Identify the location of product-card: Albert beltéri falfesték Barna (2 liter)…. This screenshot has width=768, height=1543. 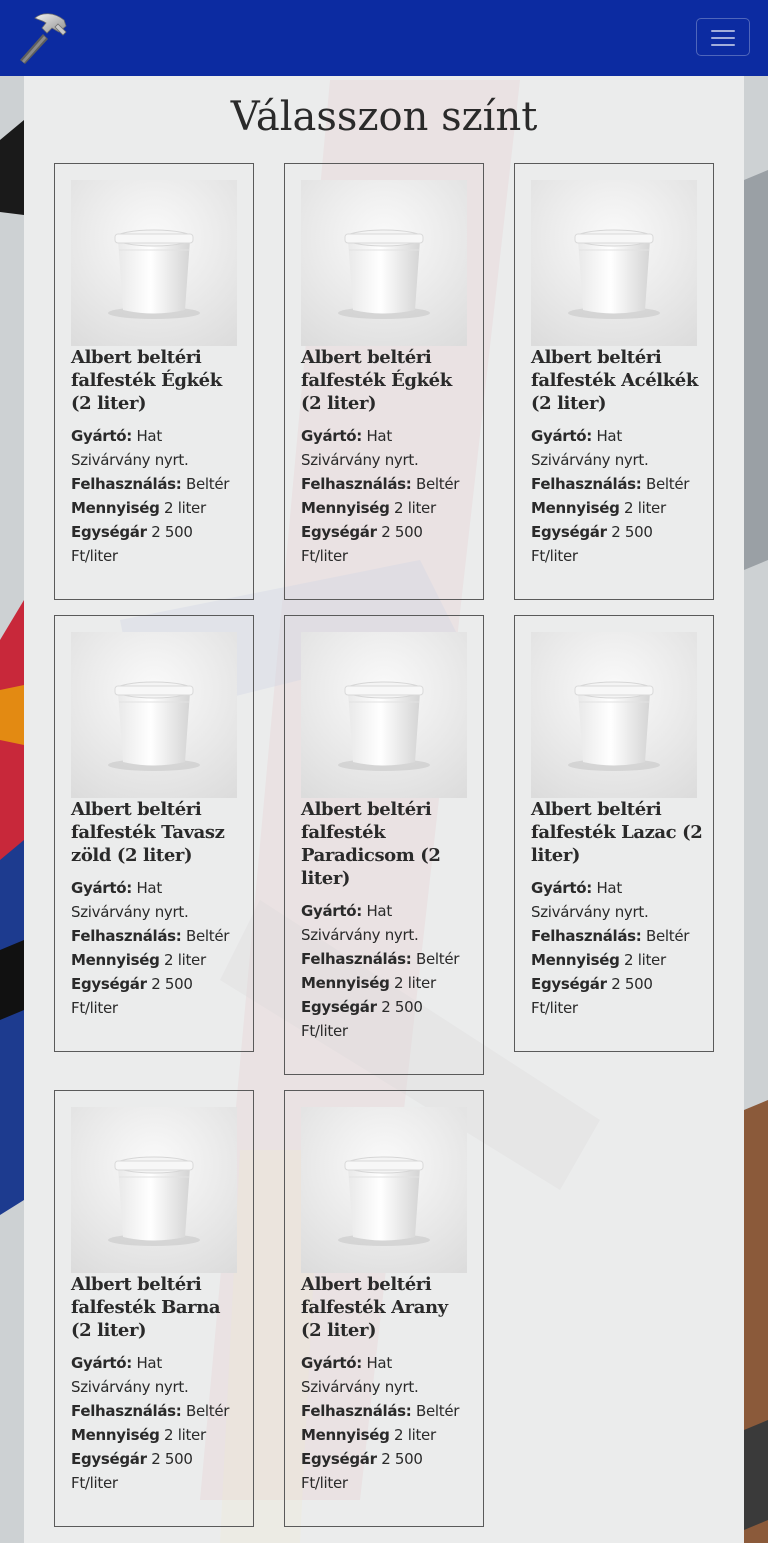
(154, 1308).